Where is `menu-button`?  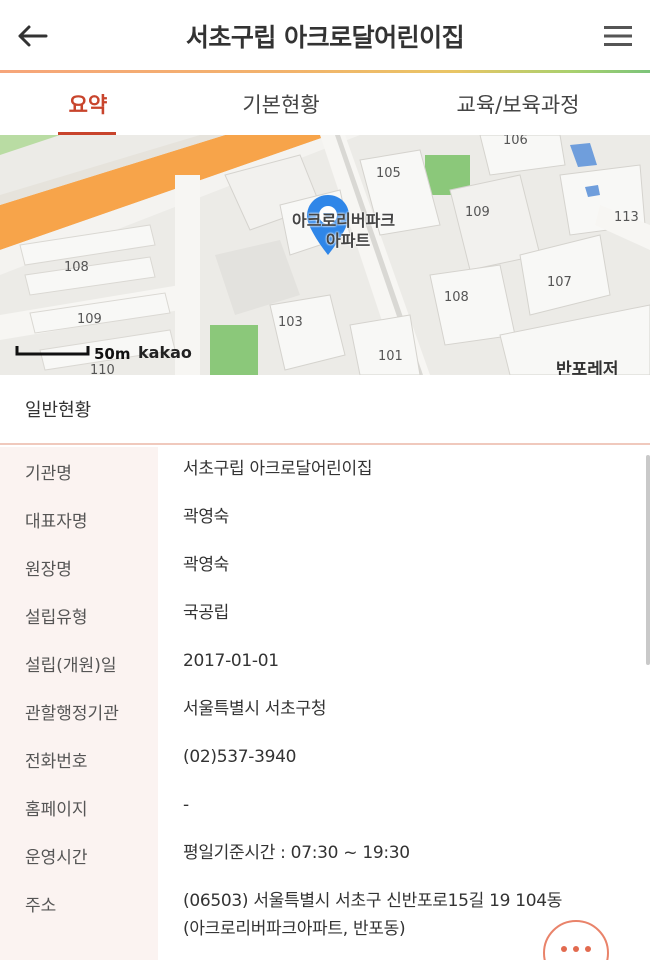 menu-button is located at coordinates (618, 36).